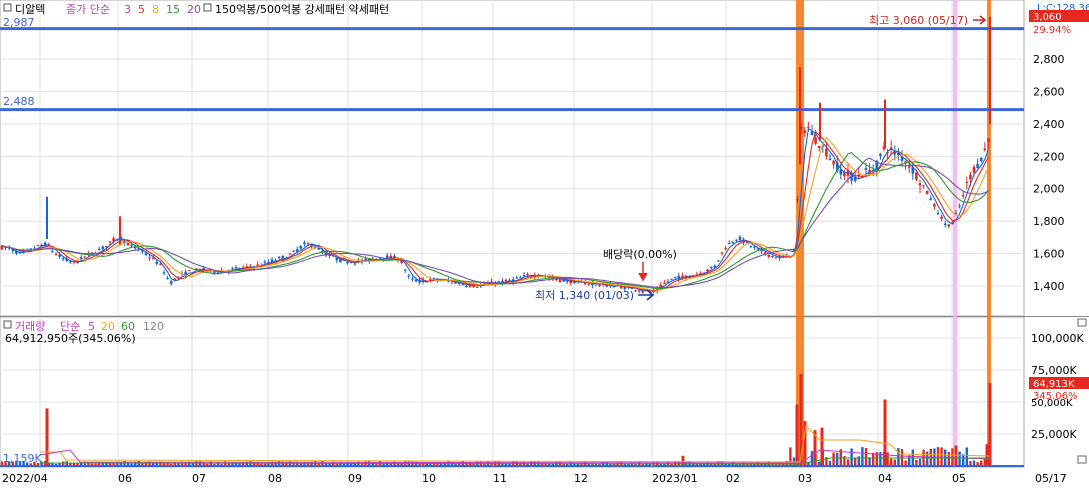  Describe the element at coordinates (500, 478) in the screenshot. I see `date-tick-label: 11` at that location.